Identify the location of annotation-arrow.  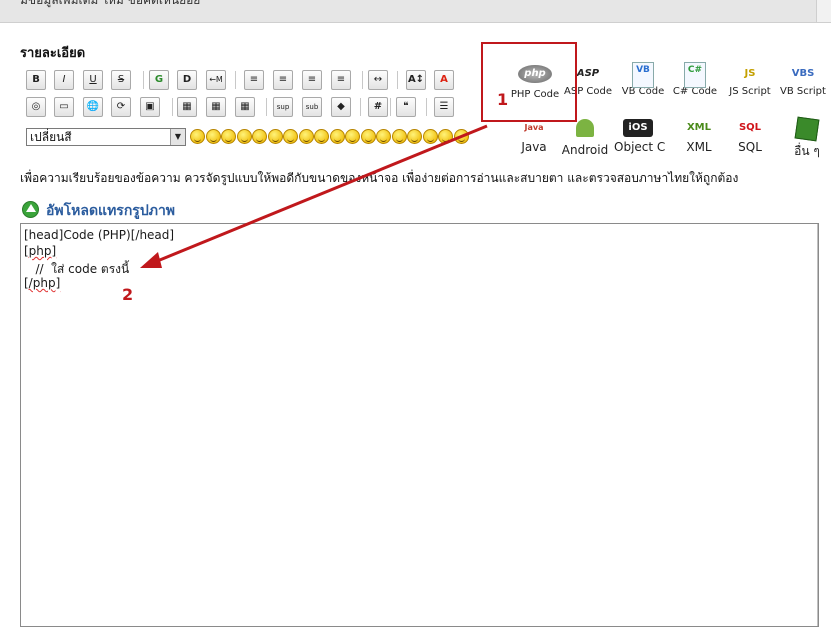
(314, 196).